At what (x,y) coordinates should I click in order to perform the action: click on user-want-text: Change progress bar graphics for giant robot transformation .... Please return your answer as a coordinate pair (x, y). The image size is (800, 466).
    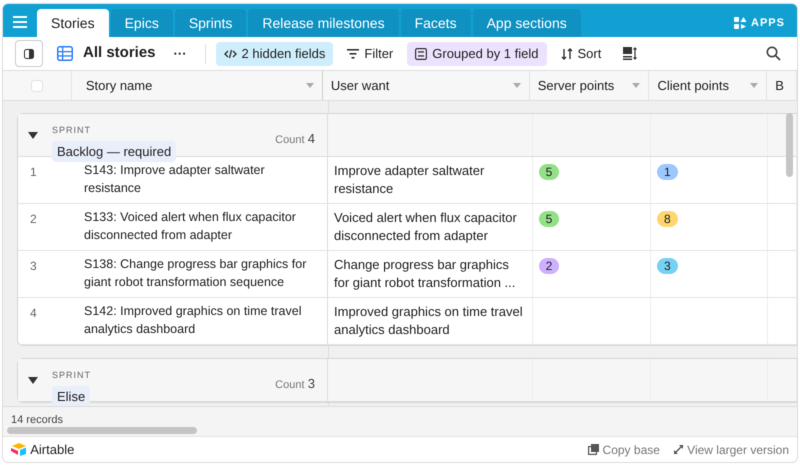
    Looking at the image, I should click on (425, 273).